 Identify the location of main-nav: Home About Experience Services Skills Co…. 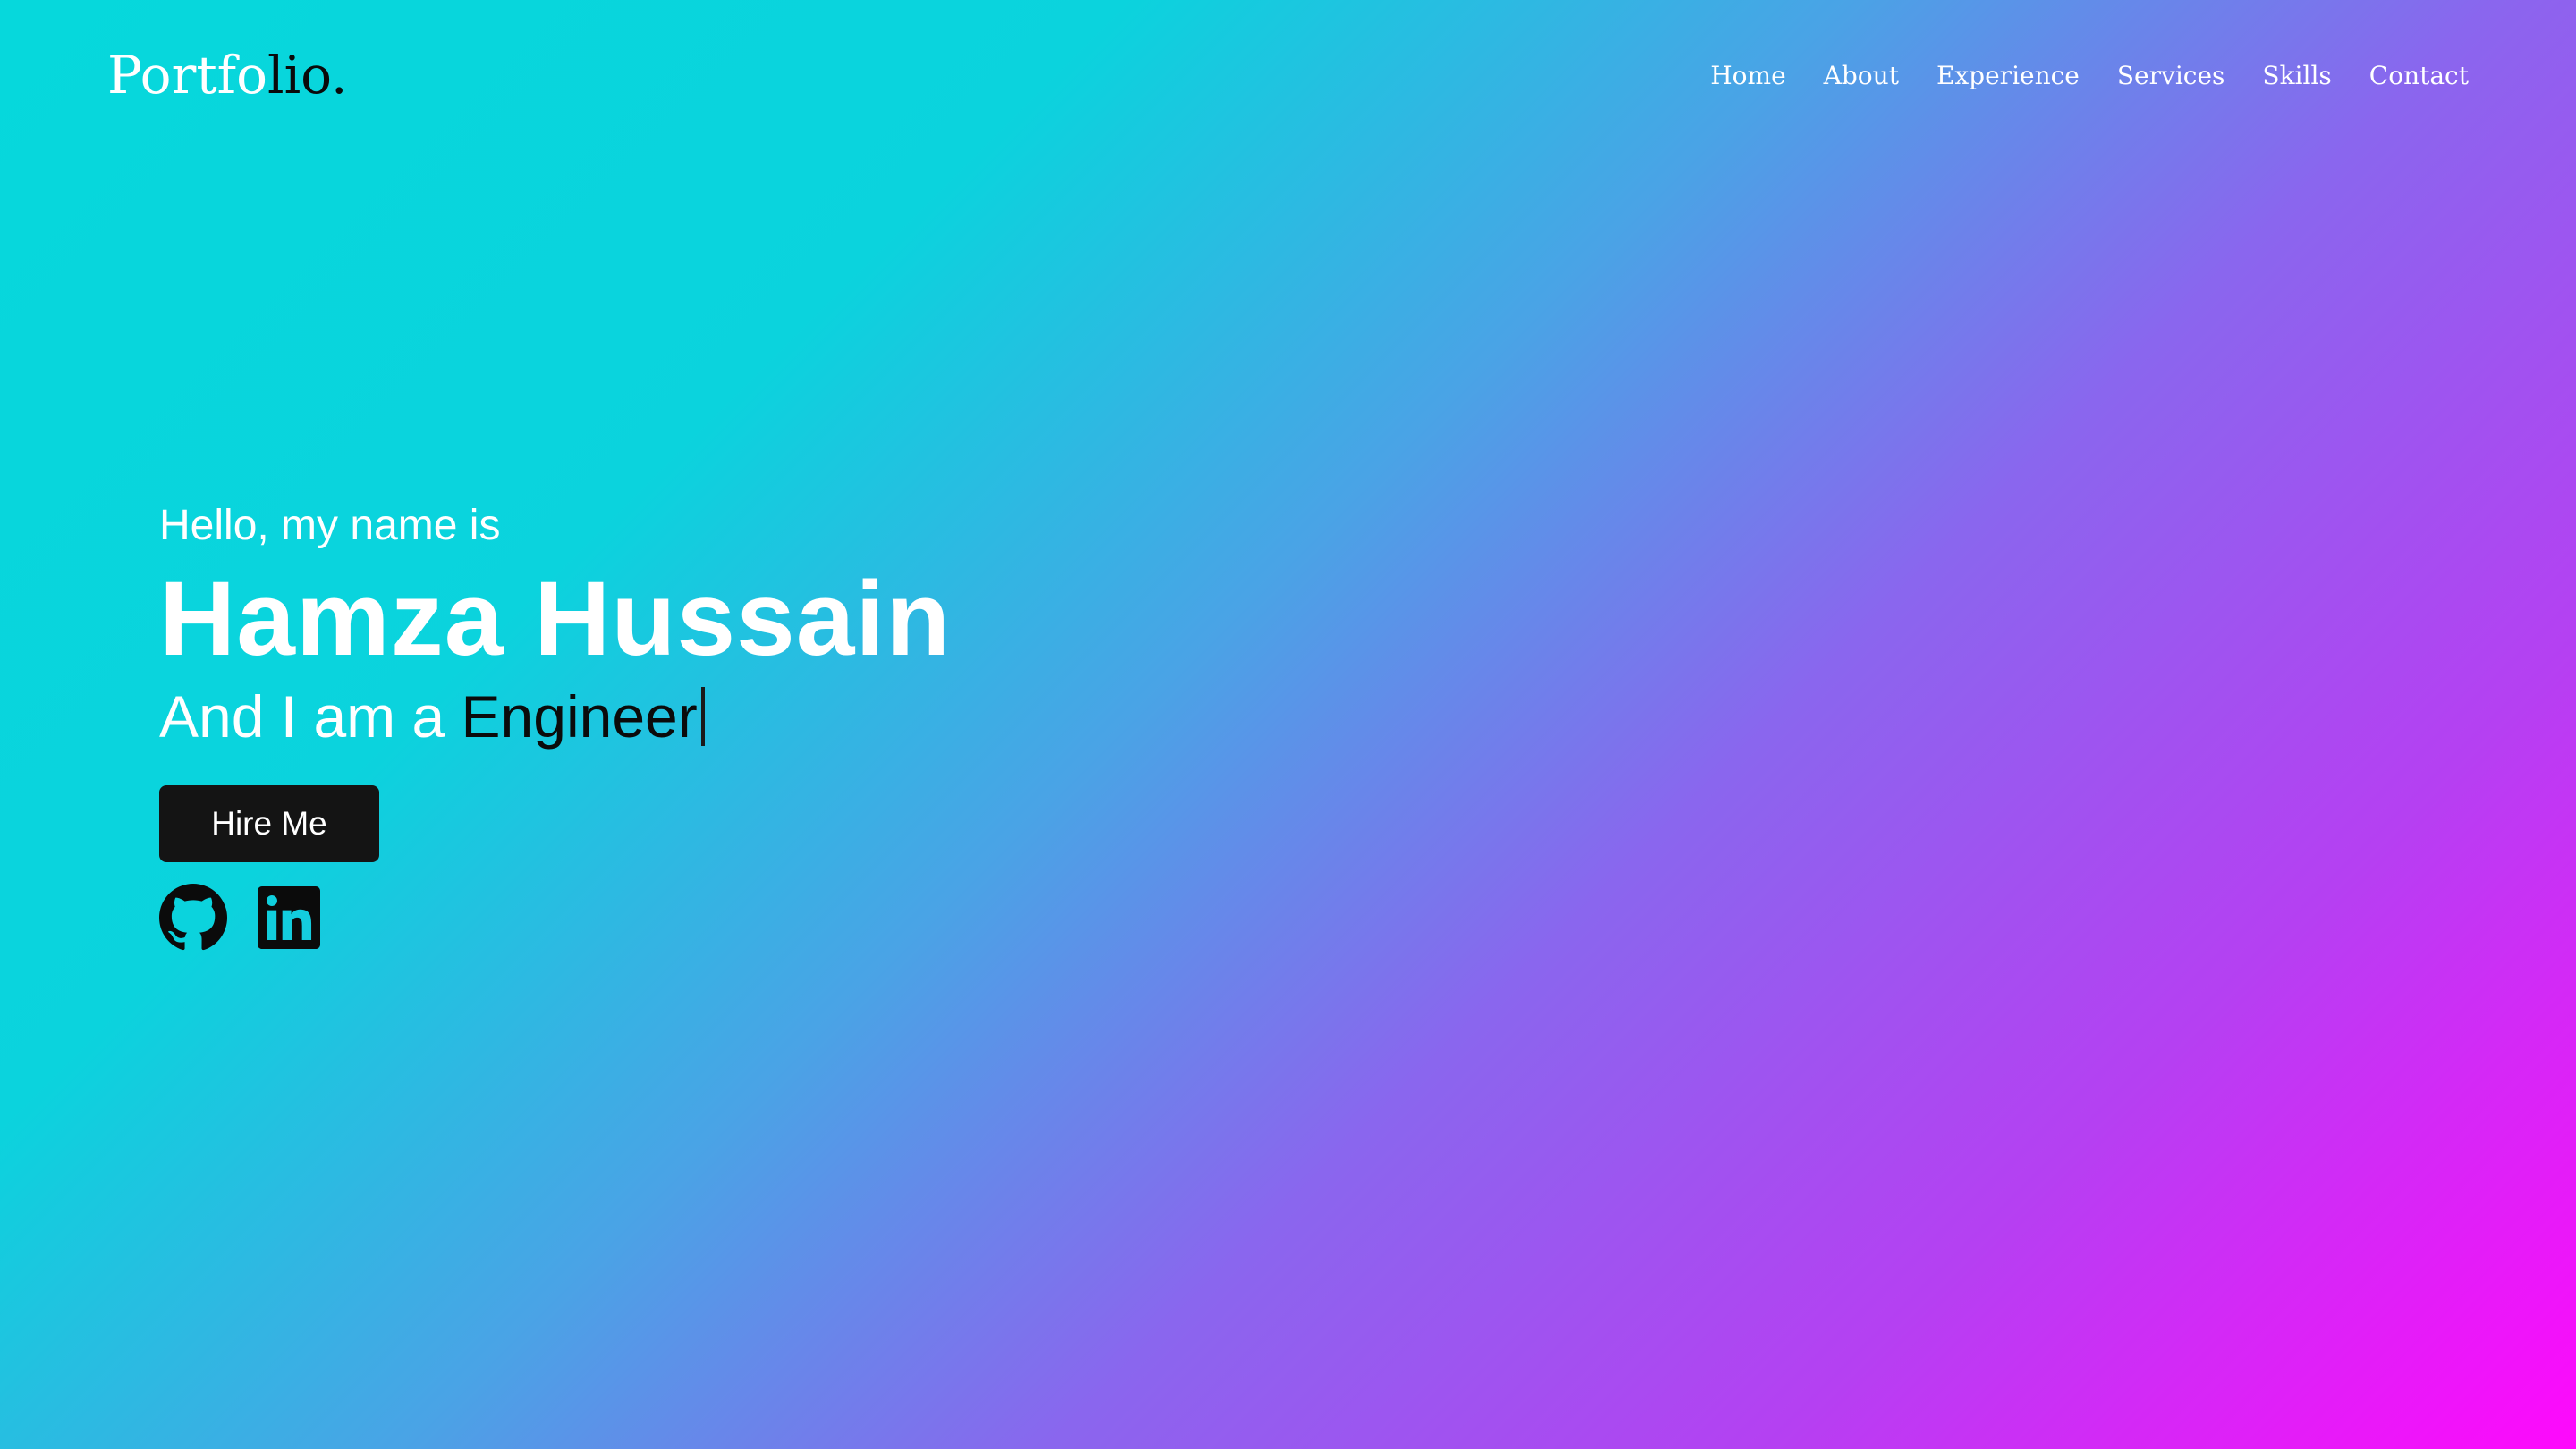
(2089, 76).